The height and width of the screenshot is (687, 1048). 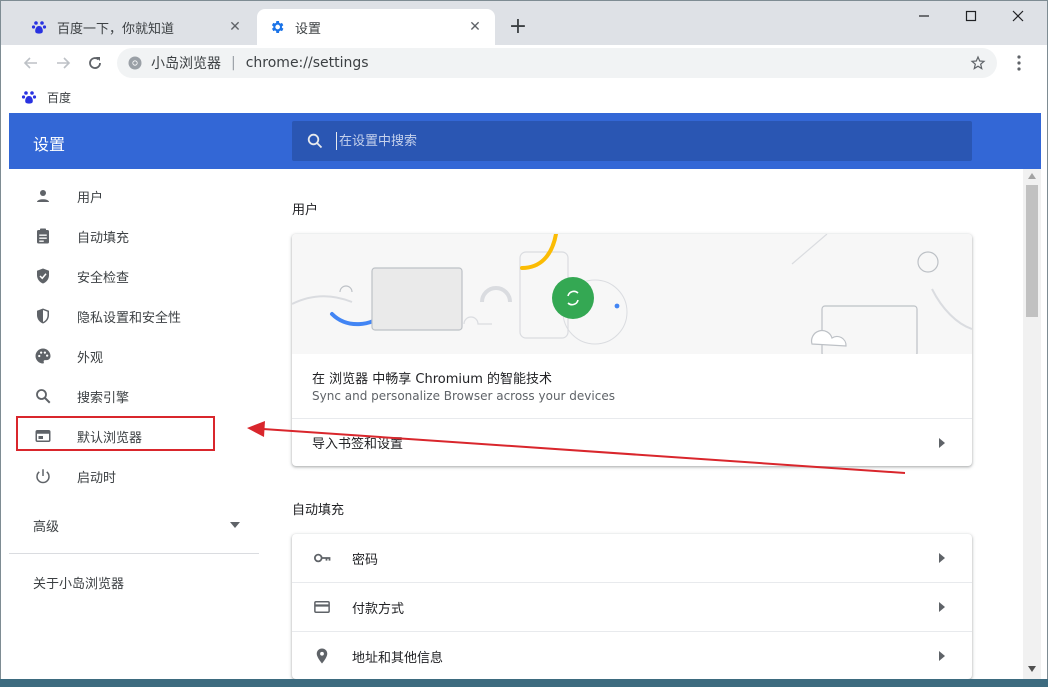 What do you see at coordinates (308, 29) in the screenshot?
I see `tab-title: 设置` at bounding box center [308, 29].